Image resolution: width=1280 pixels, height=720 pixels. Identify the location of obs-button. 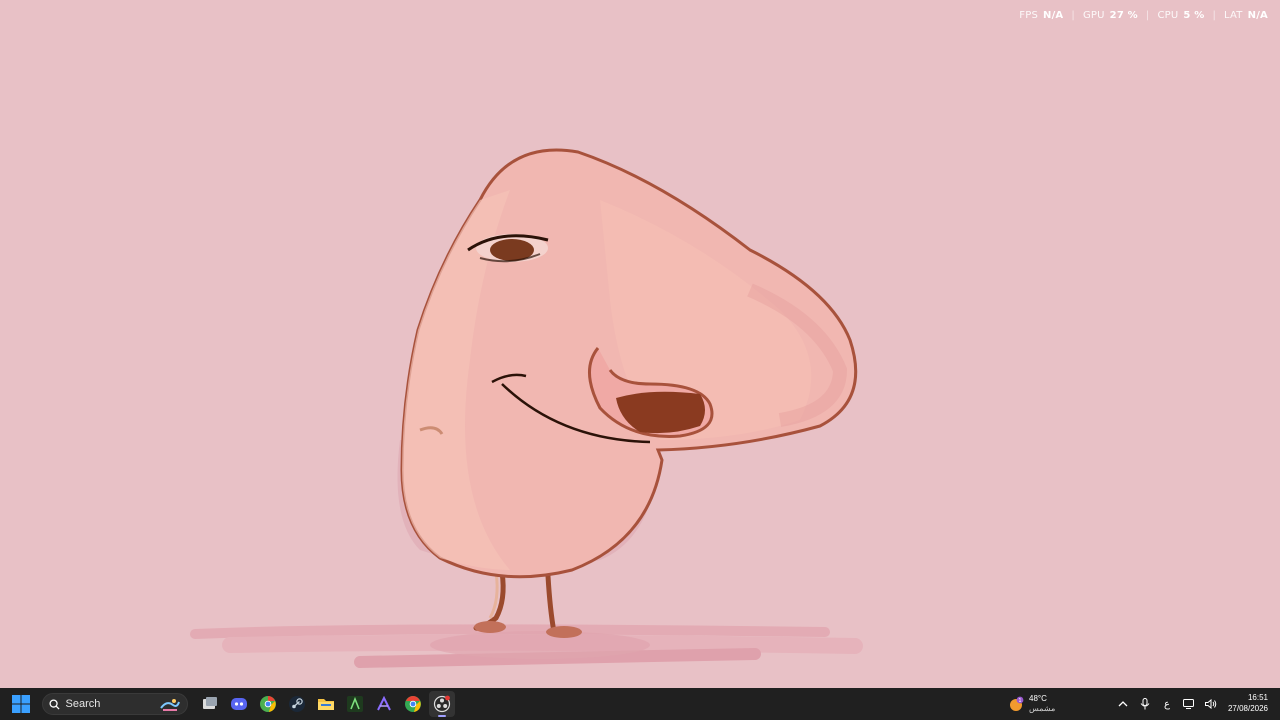
(442, 704).